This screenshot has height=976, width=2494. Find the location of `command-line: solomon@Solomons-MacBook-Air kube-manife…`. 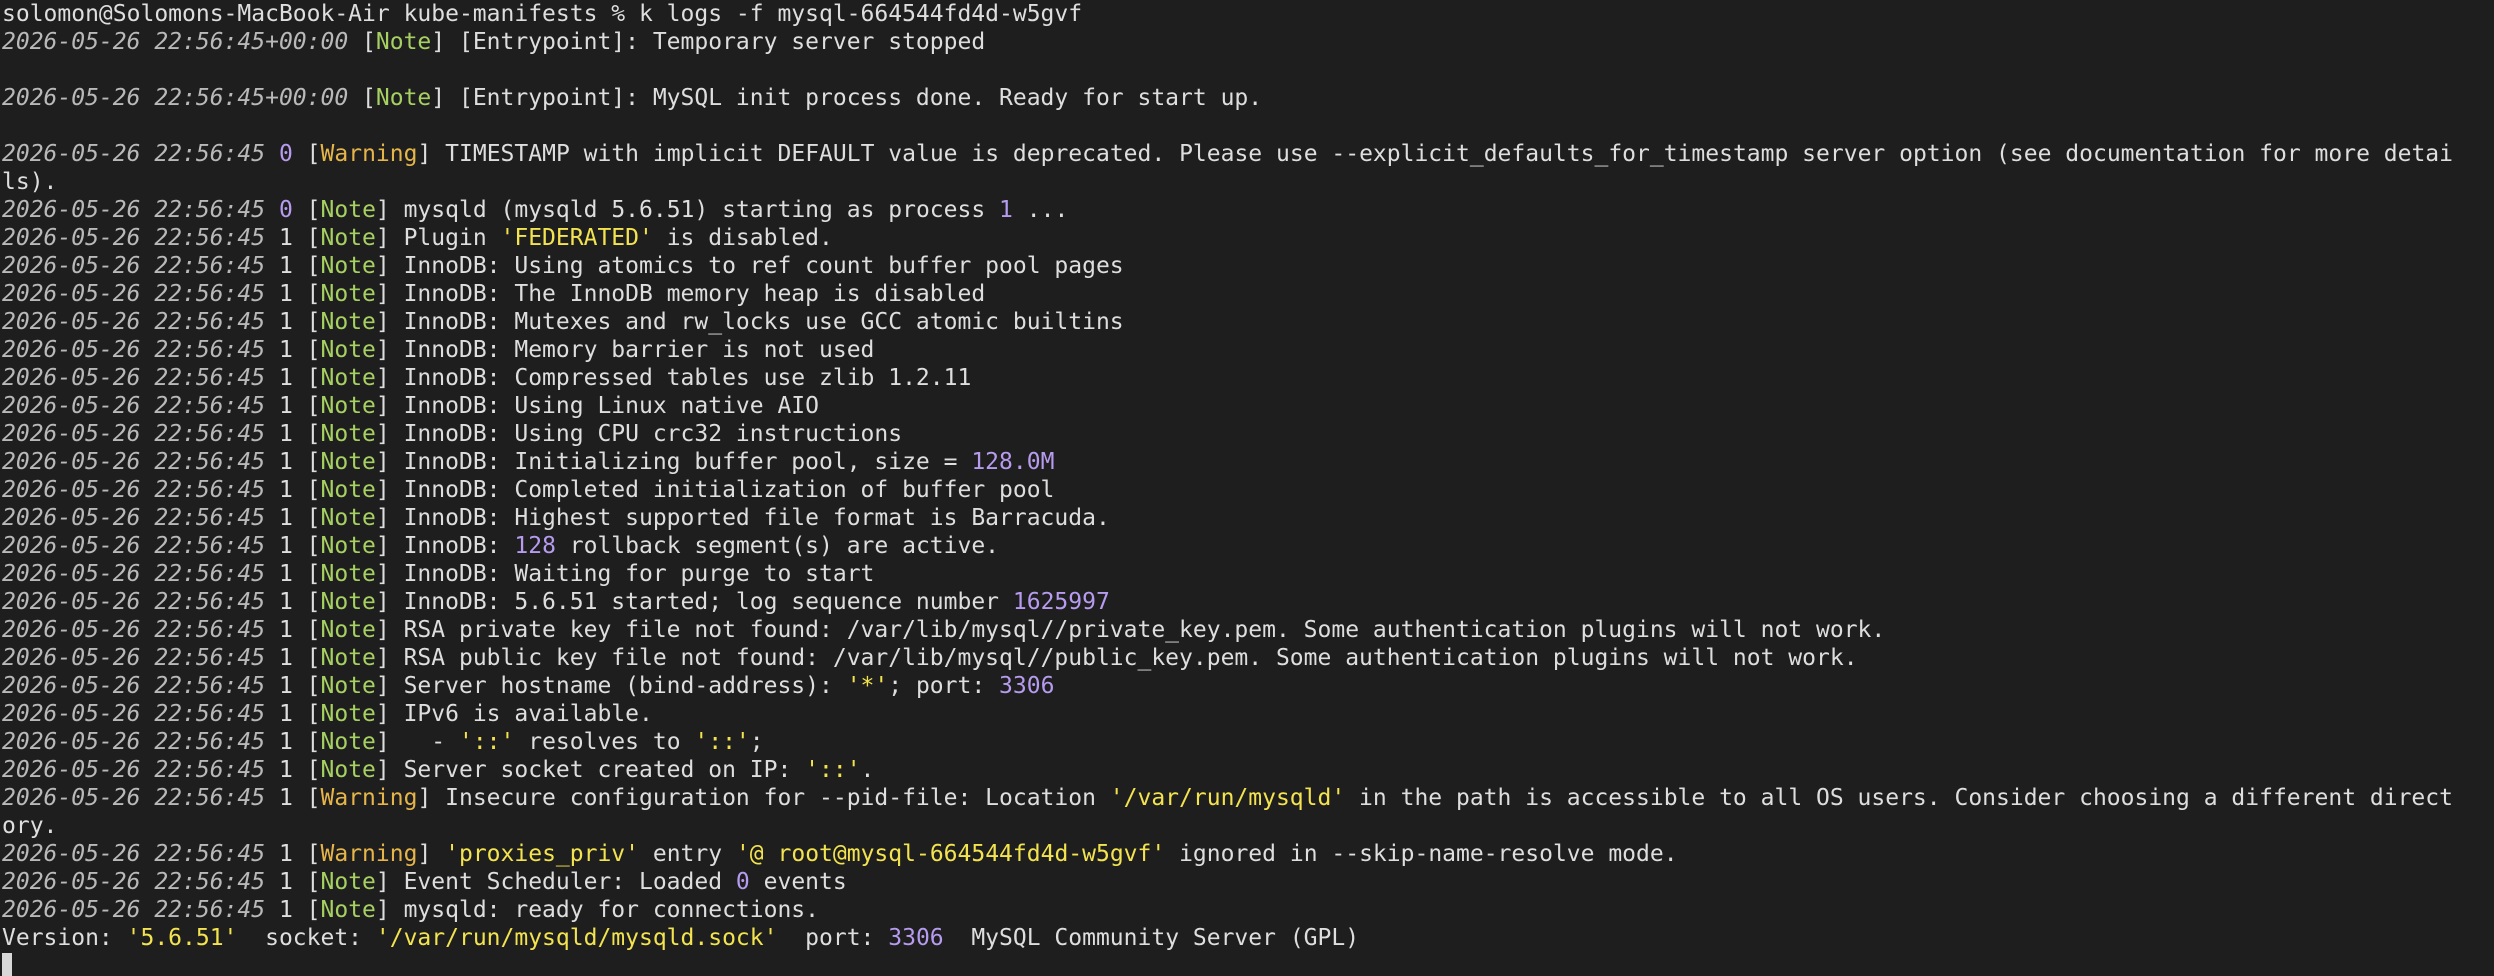

command-line: solomon@Solomons-MacBook-Air kube-manife… is located at coordinates (1248, 14).